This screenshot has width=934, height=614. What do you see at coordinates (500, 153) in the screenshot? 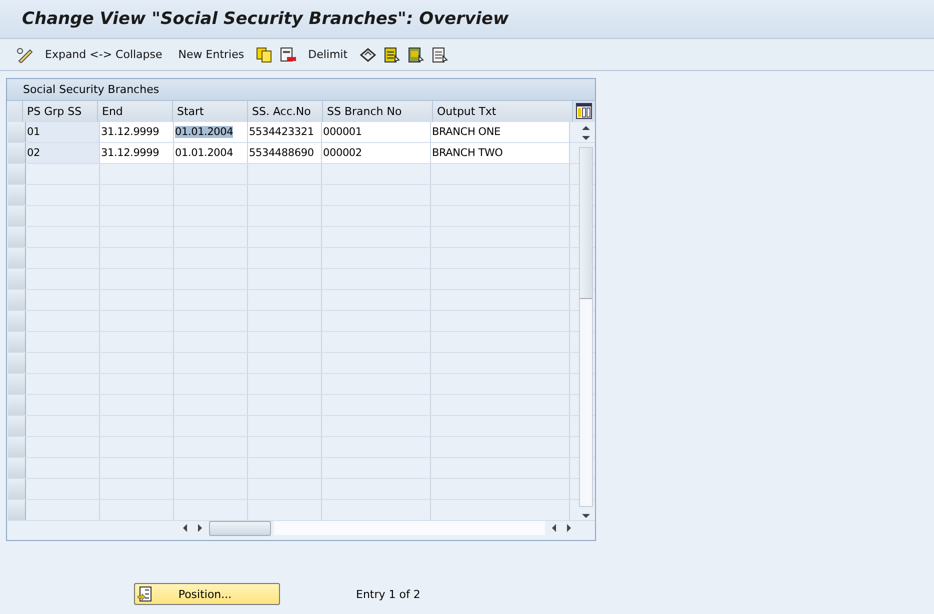
I see `table-cell: BRANCH TWO` at bounding box center [500, 153].